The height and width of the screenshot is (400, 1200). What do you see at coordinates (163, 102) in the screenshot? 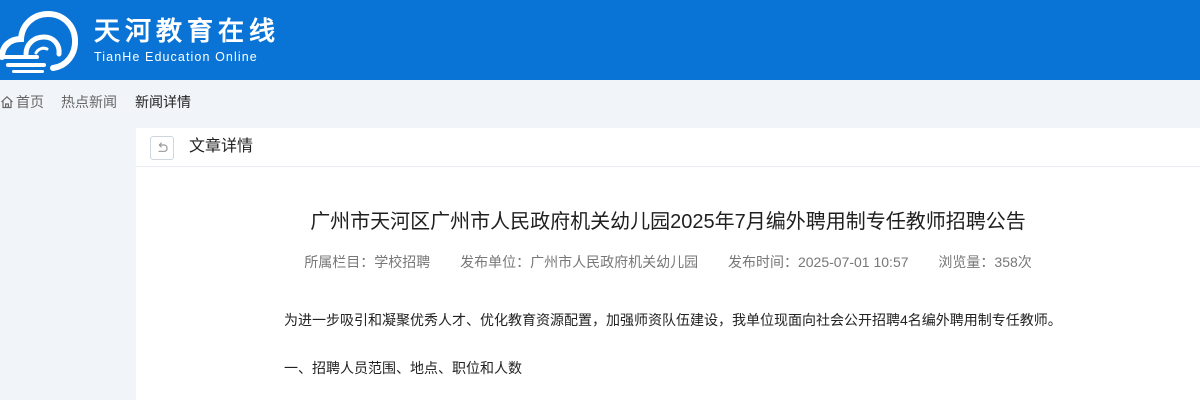
I see `breadcrumb-news-detail: 新闻详情` at bounding box center [163, 102].